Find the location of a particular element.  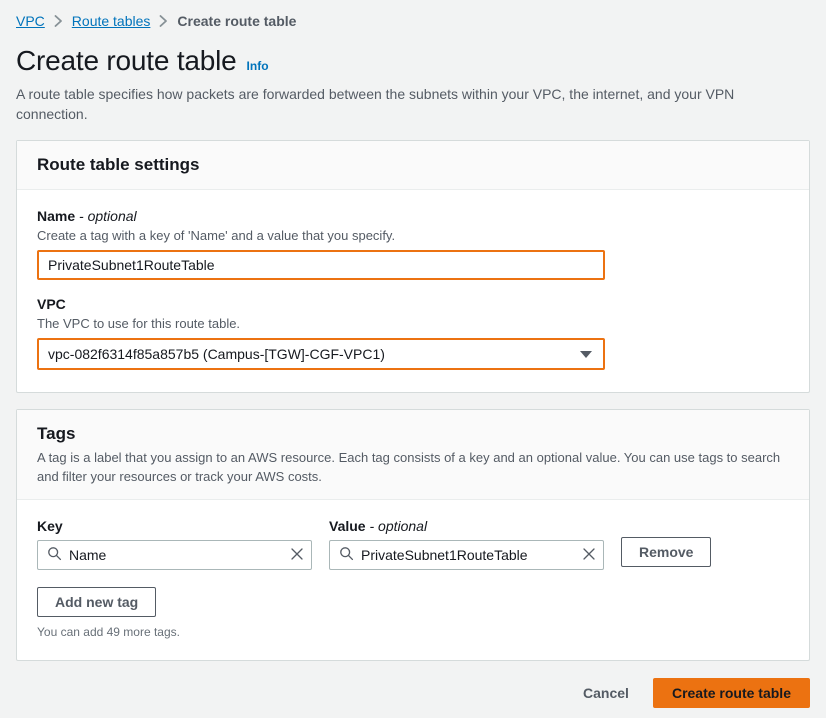

form-actions: Cancel Create route table is located at coordinates (413, 698).